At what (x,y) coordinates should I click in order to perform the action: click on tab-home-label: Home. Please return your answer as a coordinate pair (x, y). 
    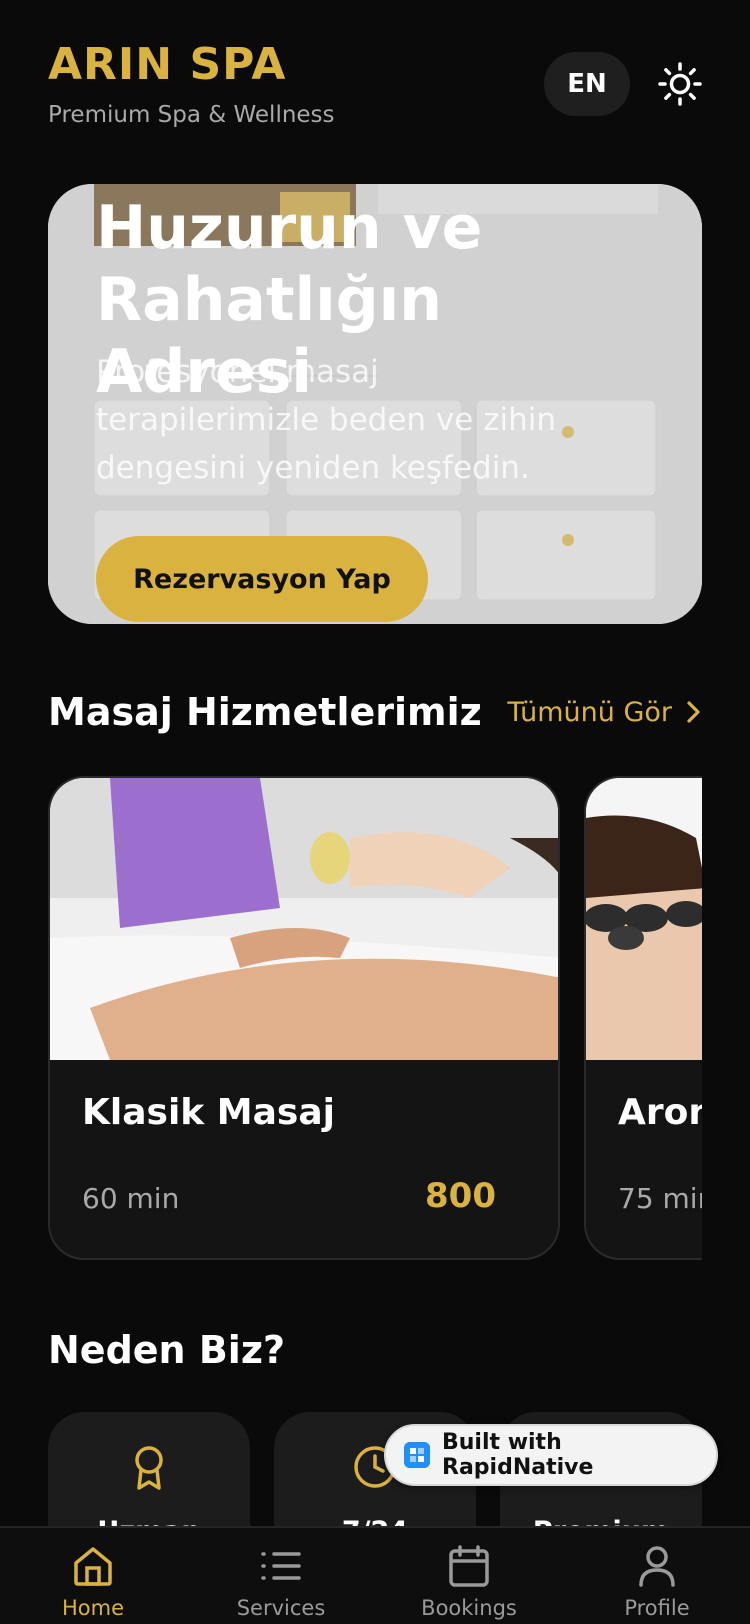
    Looking at the image, I should click on (92, 1608).